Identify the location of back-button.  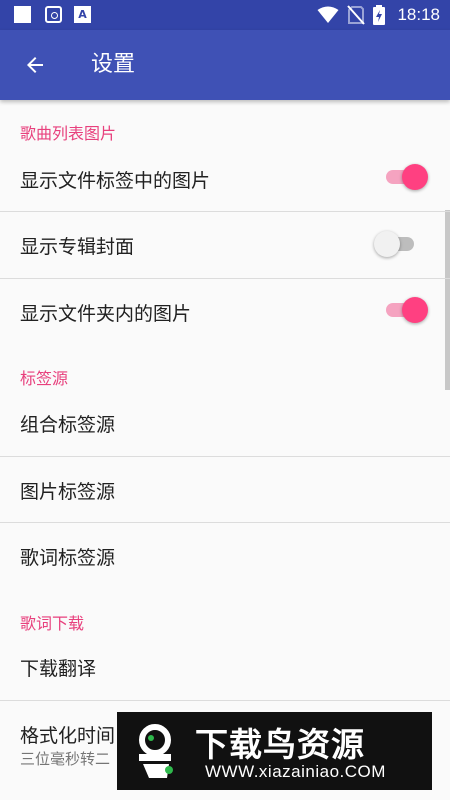
(35, 65).